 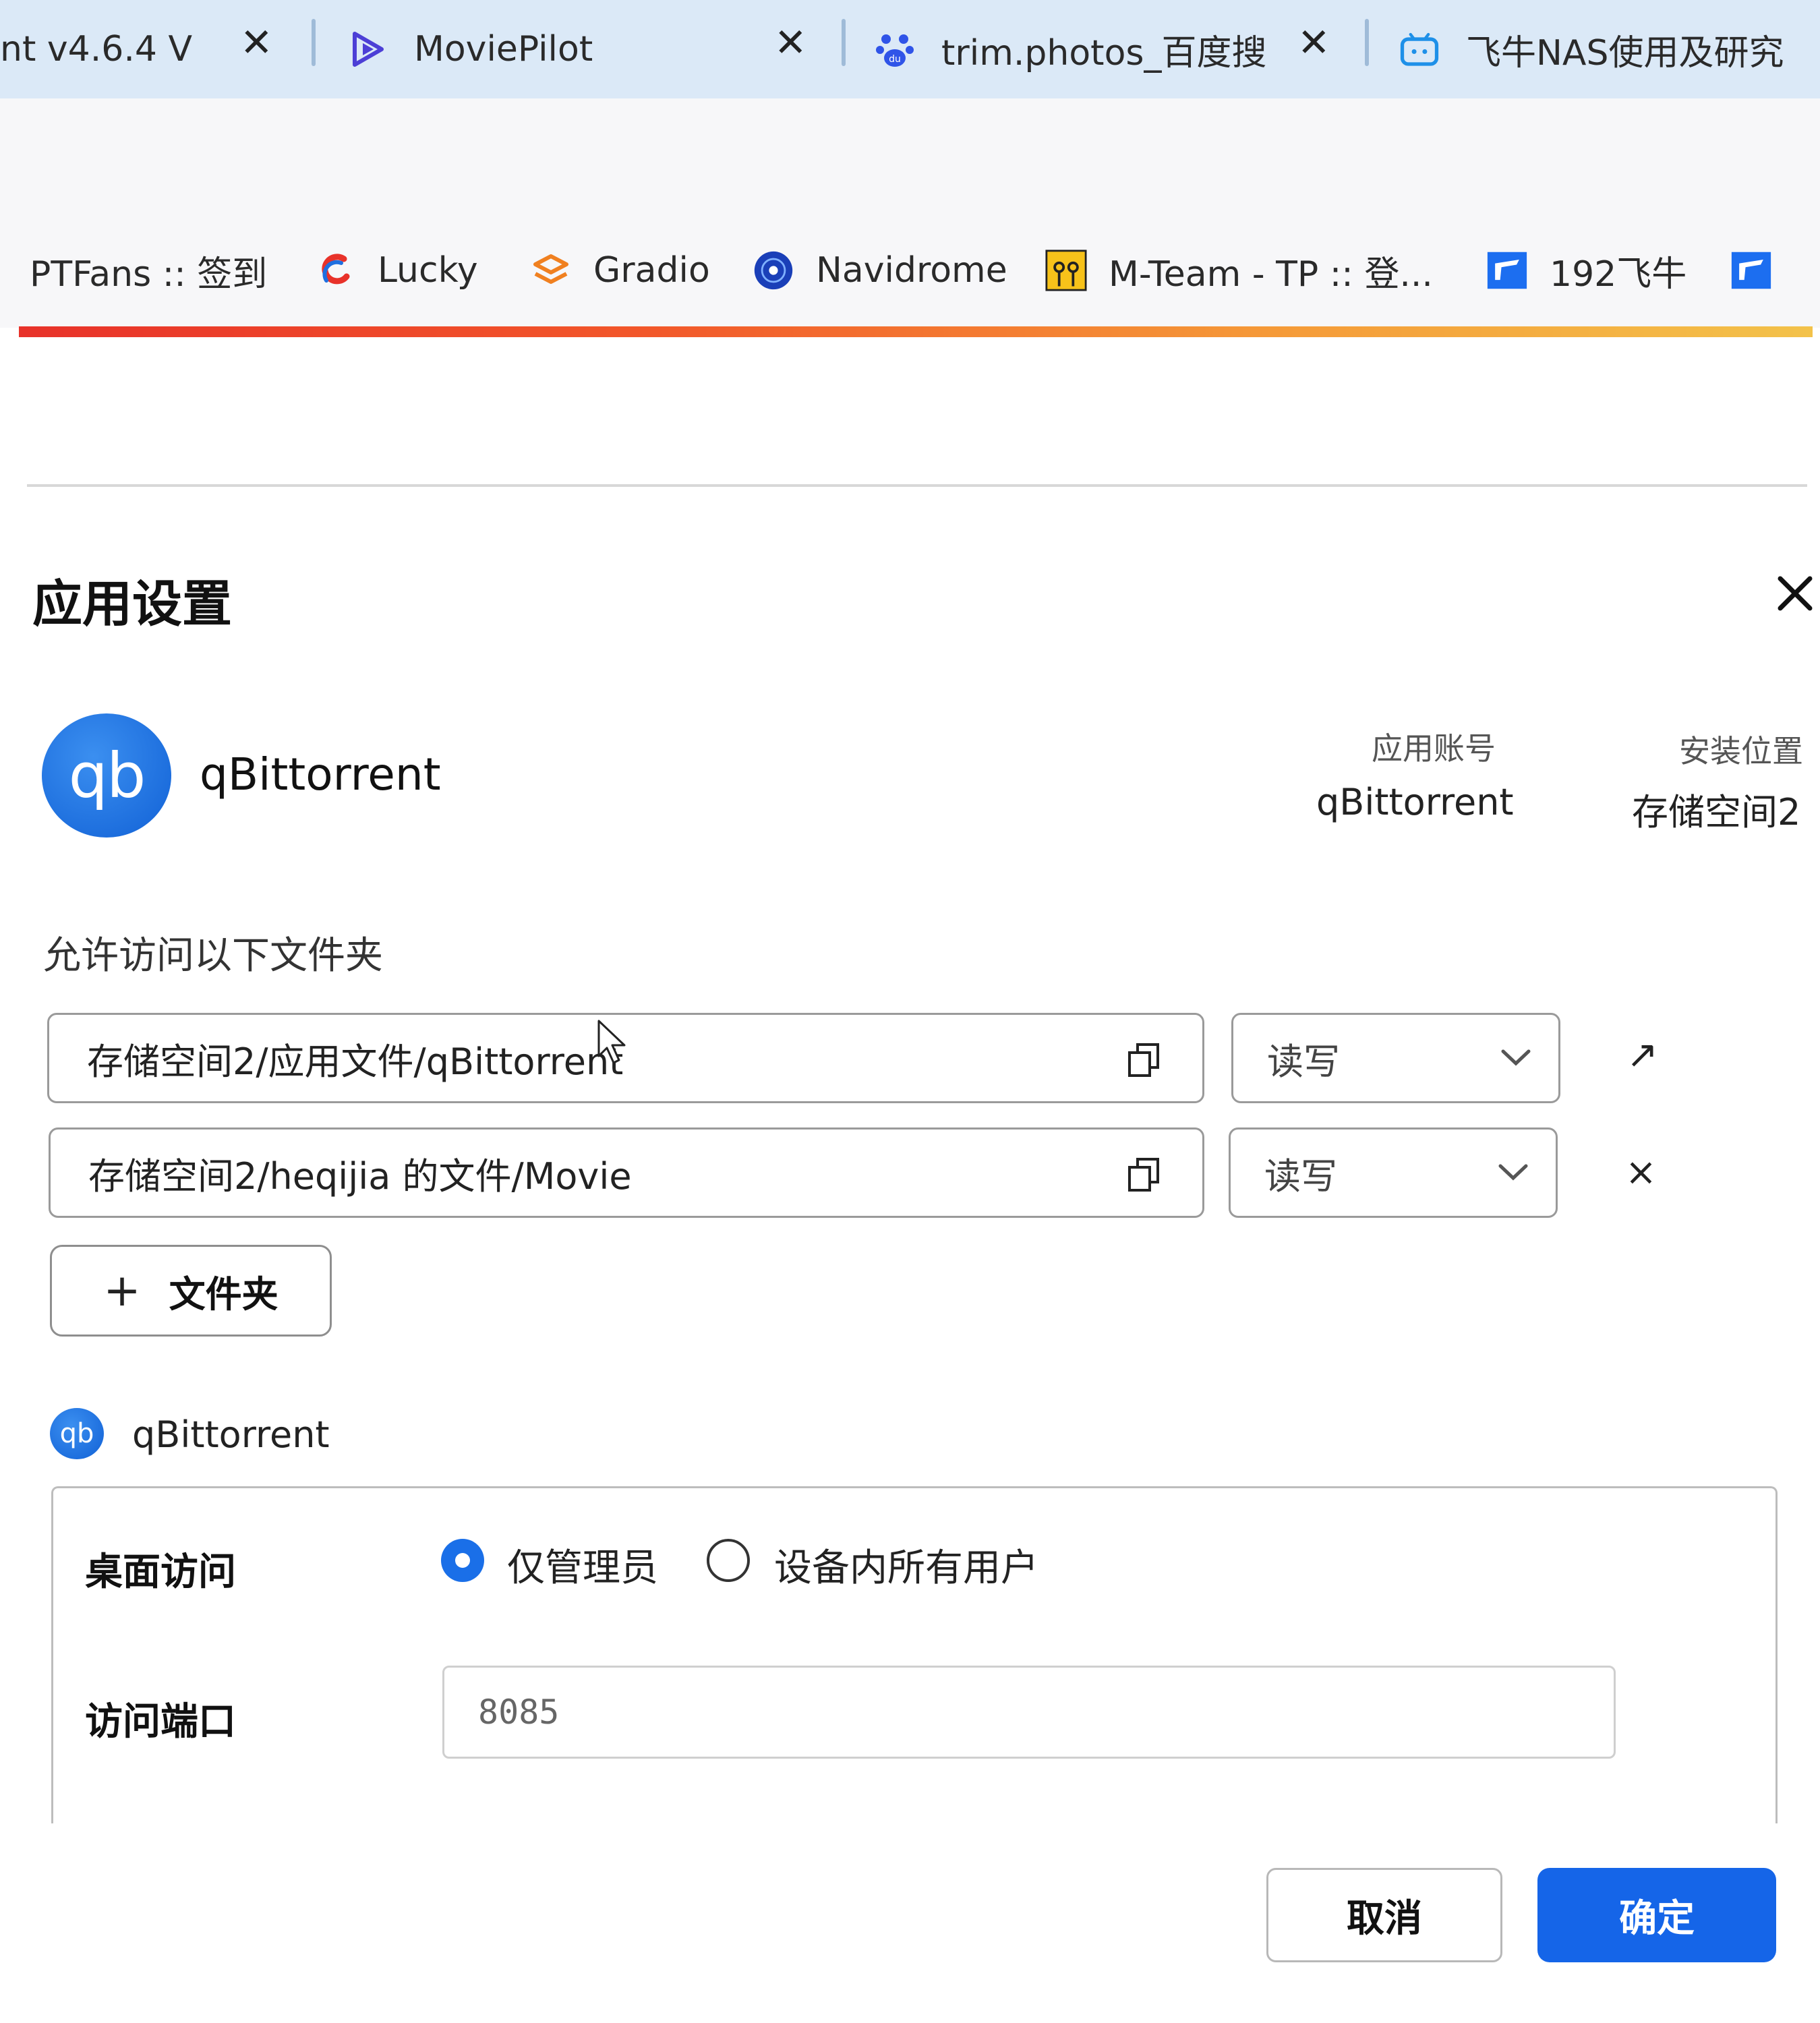 I want to click on bookmark-label: PTFans :: 签到, so click(x=149, y=274).